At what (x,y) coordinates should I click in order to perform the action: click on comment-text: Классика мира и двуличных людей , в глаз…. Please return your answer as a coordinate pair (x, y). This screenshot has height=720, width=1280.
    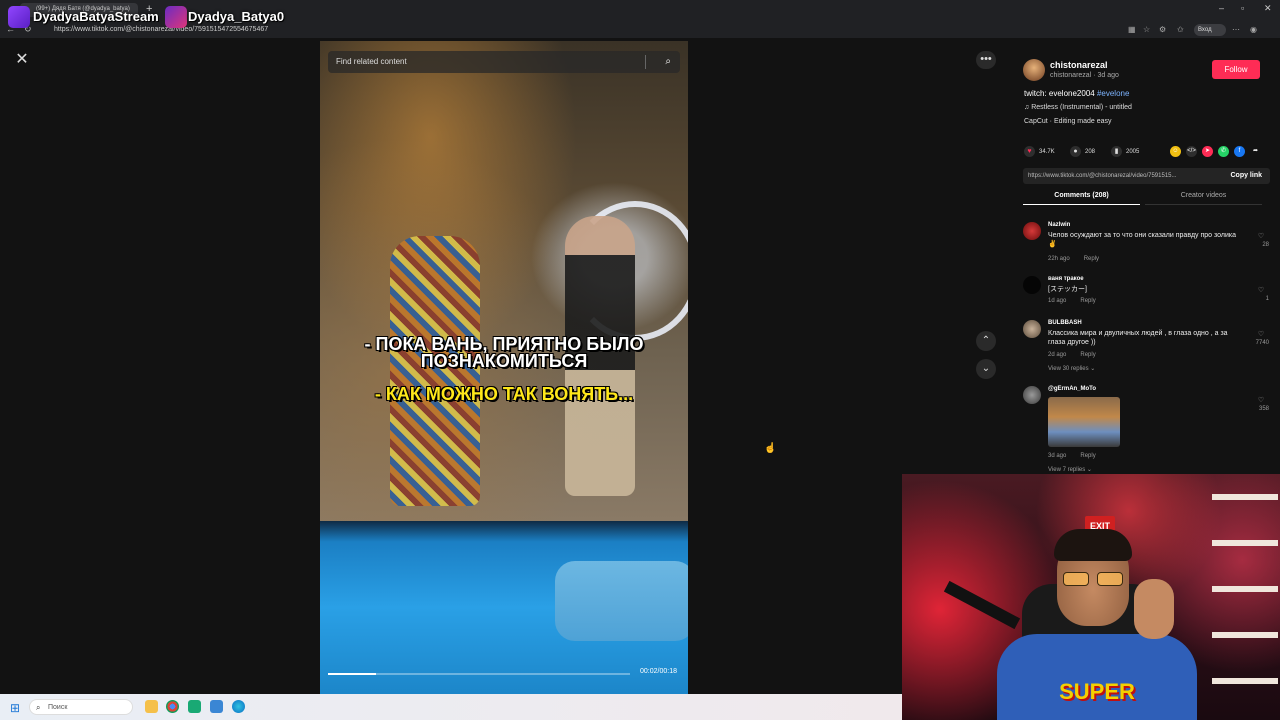
    Looking at the image, I should click on (1138, 338).